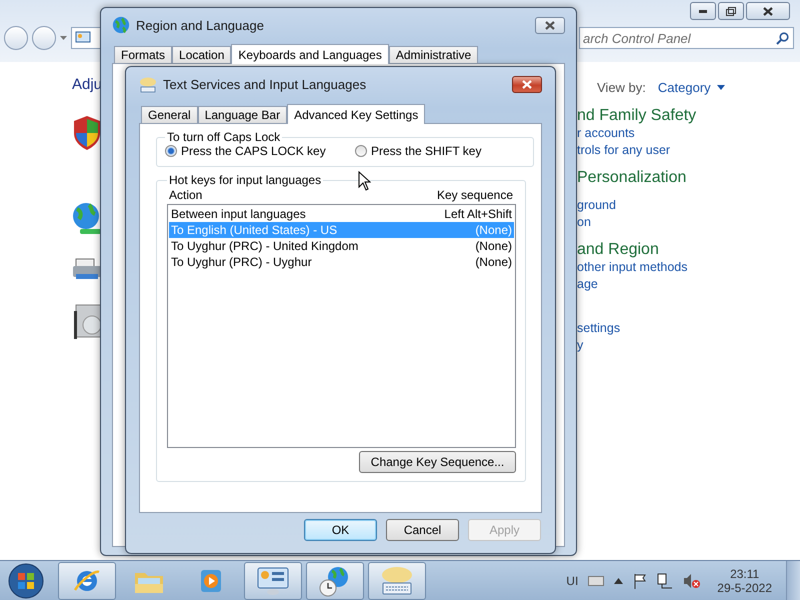  What do you see at coordinates (243, 114) in the screenshot?
I see `tab: Language Bar` at bounding box center [243, 114].